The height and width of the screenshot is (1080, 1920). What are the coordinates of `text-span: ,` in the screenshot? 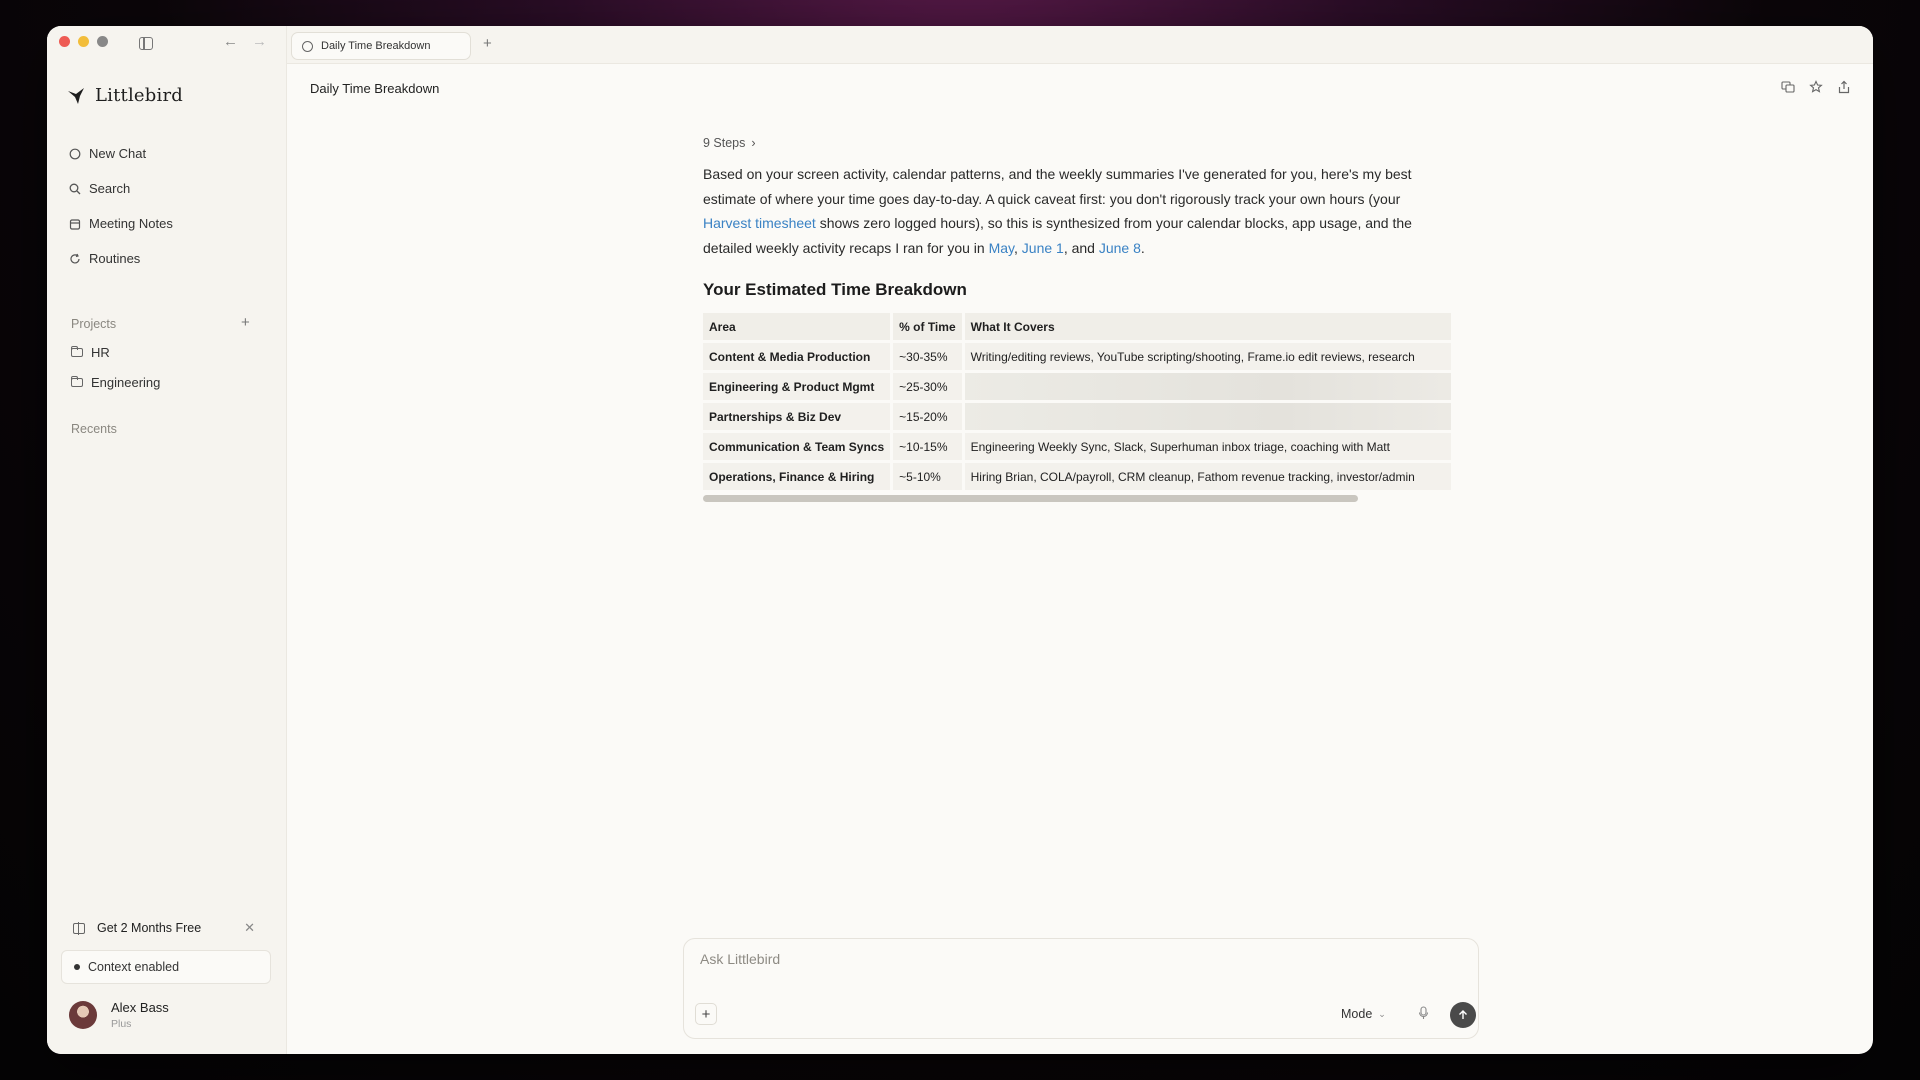 It's located at (1018, 247).